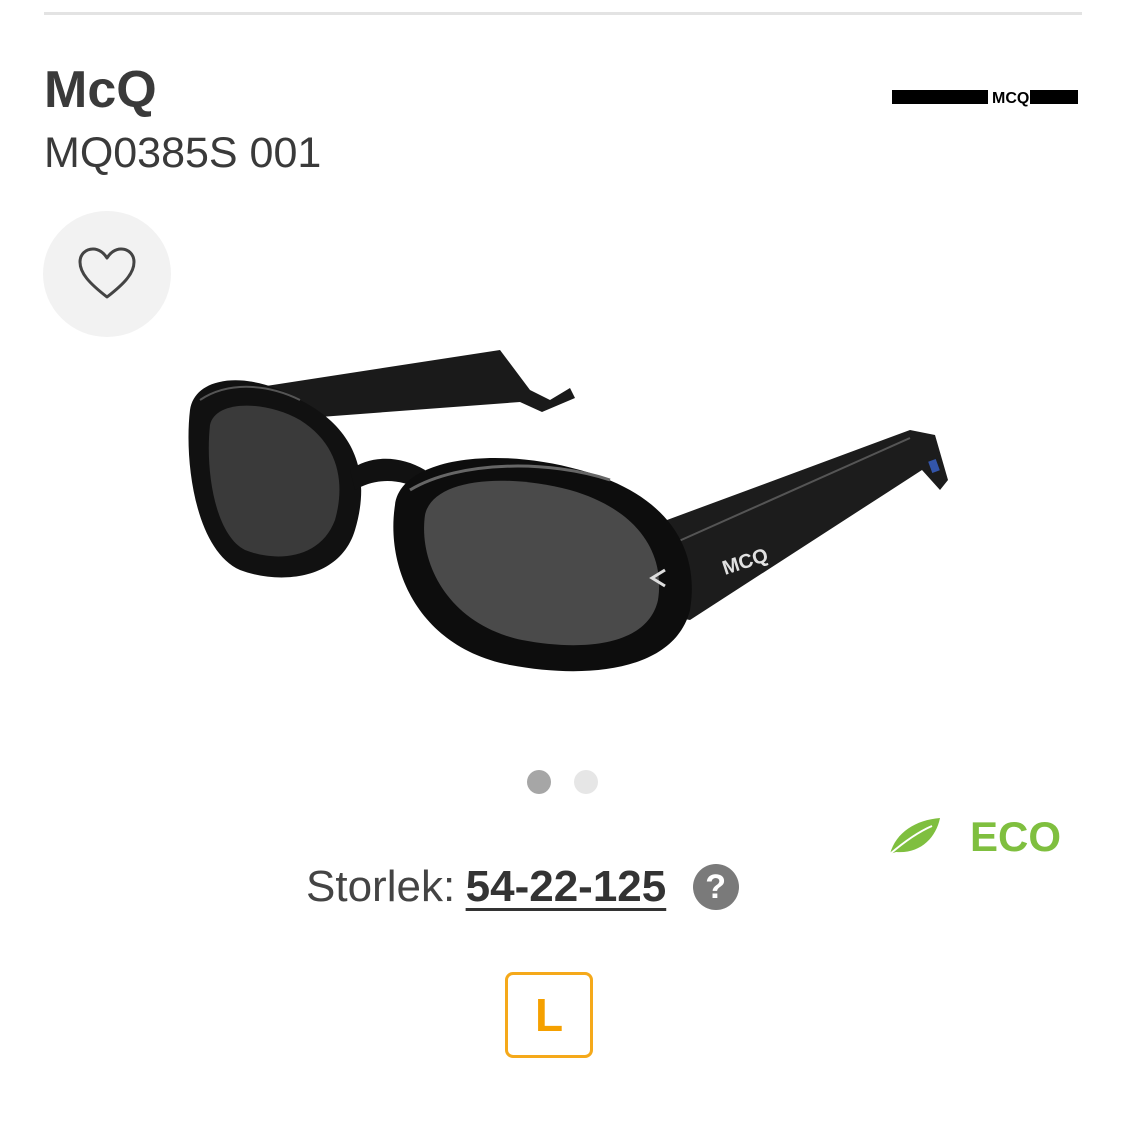  What do you see at coordinates (1016, 836) in the screenshot?
I see `eco-label: ECO` at bounding box center [1016, 836].